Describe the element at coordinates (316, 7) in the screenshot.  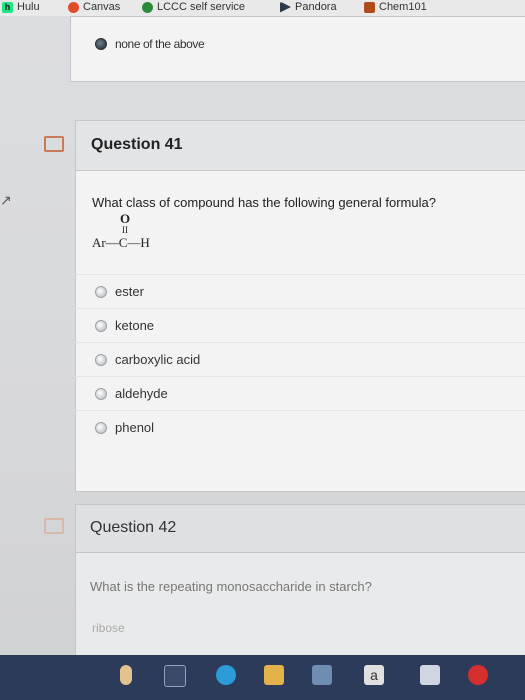
I see `bookmark-label: Pandora` at that location.